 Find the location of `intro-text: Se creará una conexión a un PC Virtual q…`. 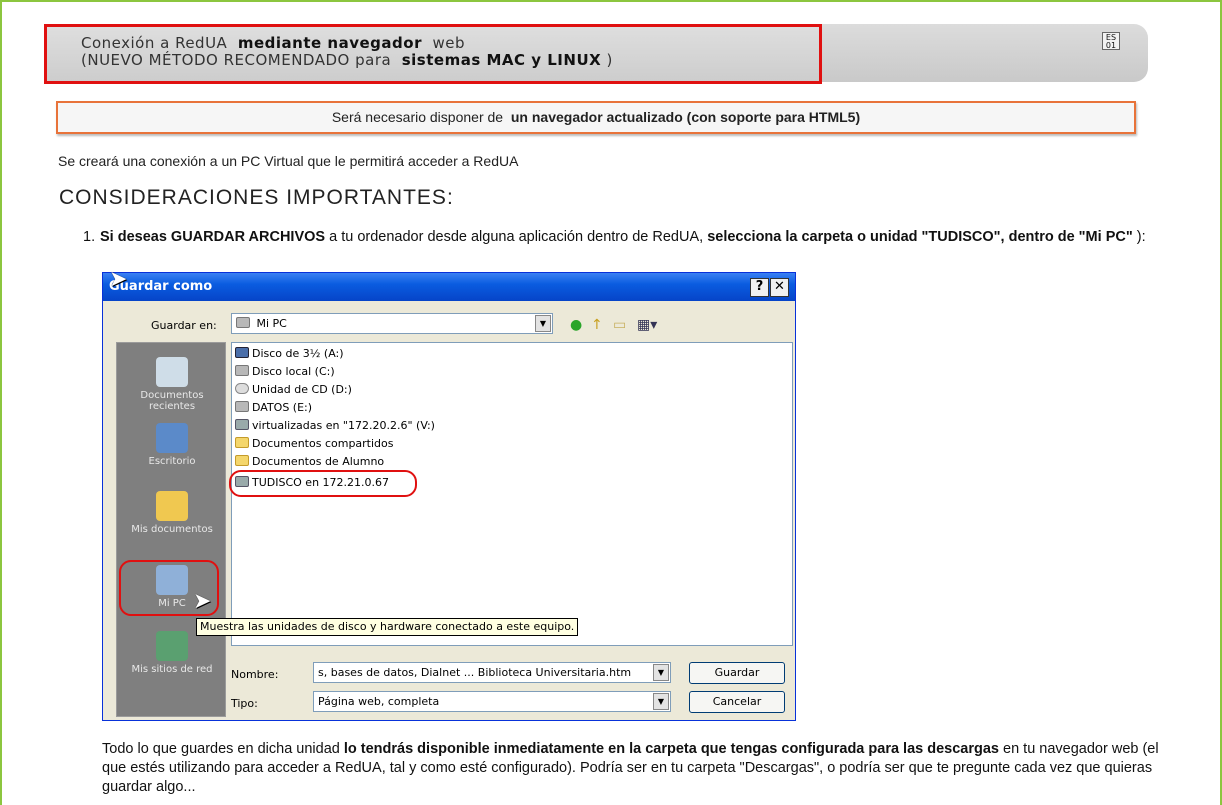

intro-text: Se creará una conexión a un PC Virtual q… is located at coordinates (288, 161).